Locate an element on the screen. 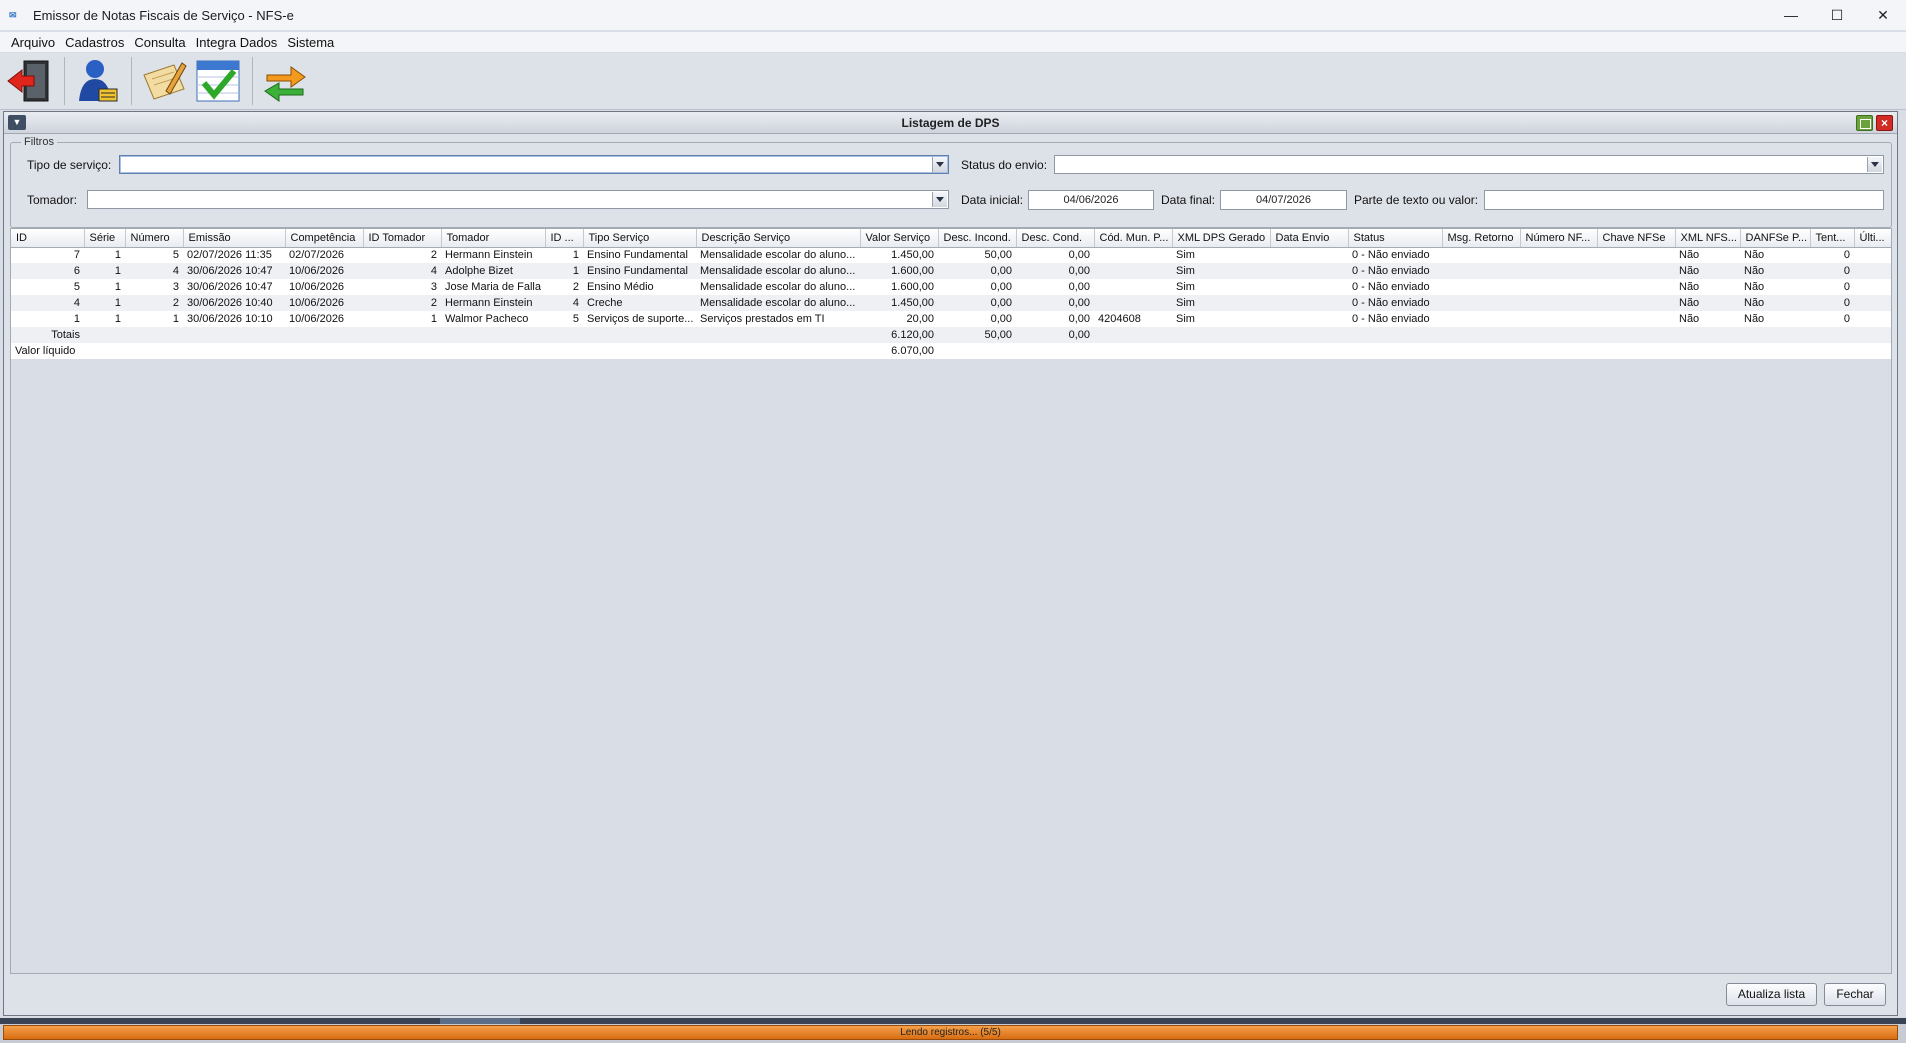 Image resolution: width=1906 pixels, height=1043 pixels. liquido-valor: 6.070,00 is located at coordinates (912, 351).